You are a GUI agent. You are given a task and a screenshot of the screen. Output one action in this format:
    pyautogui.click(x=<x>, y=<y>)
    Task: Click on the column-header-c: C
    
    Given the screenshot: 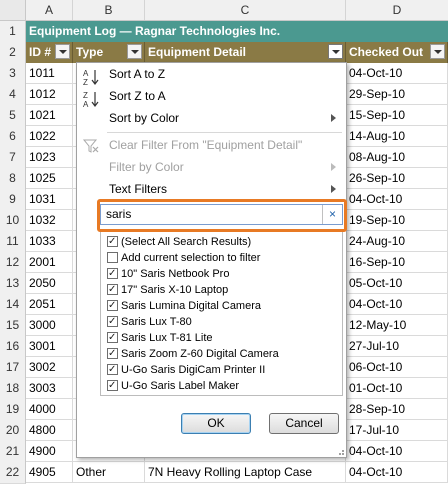 What is the action you would take?
    pyautogui.click(x=245, y=10)
    